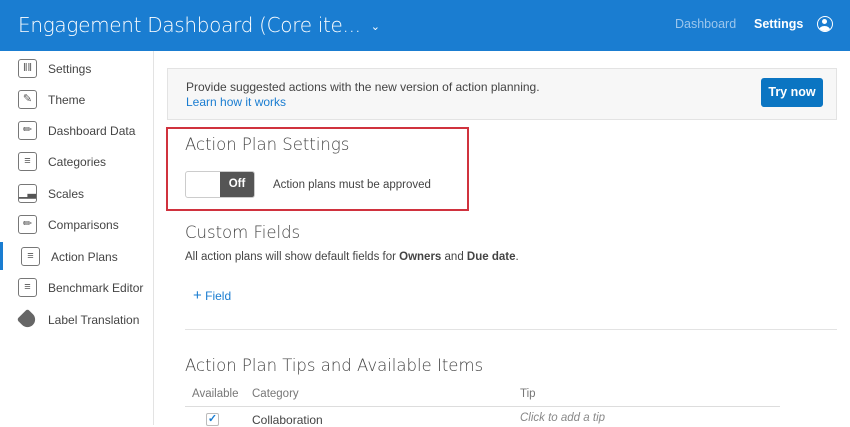 The image size is (850, 427). What do you see at coordinates (275, 394) in the screenshot?
I see `column-category: Category` at bounding box center [275, 394].